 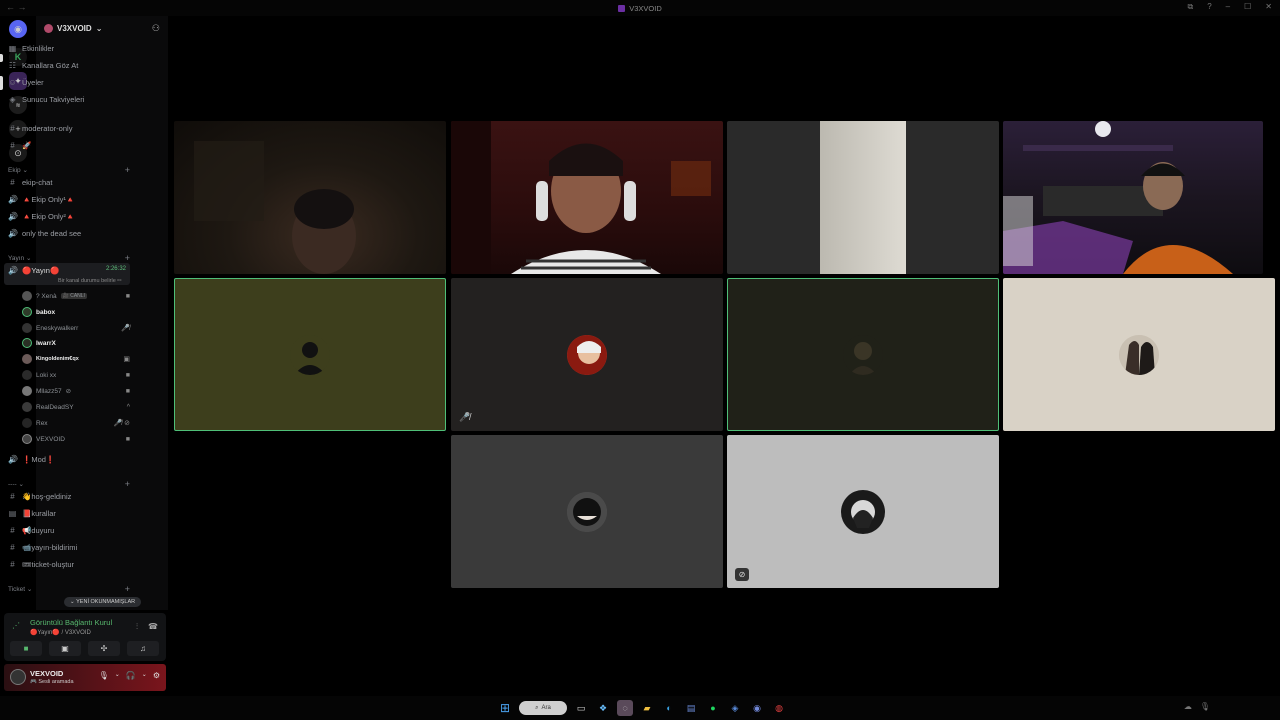 I want to click on channel-moderator-only: # moderator-only, so click(x=67, y=128).